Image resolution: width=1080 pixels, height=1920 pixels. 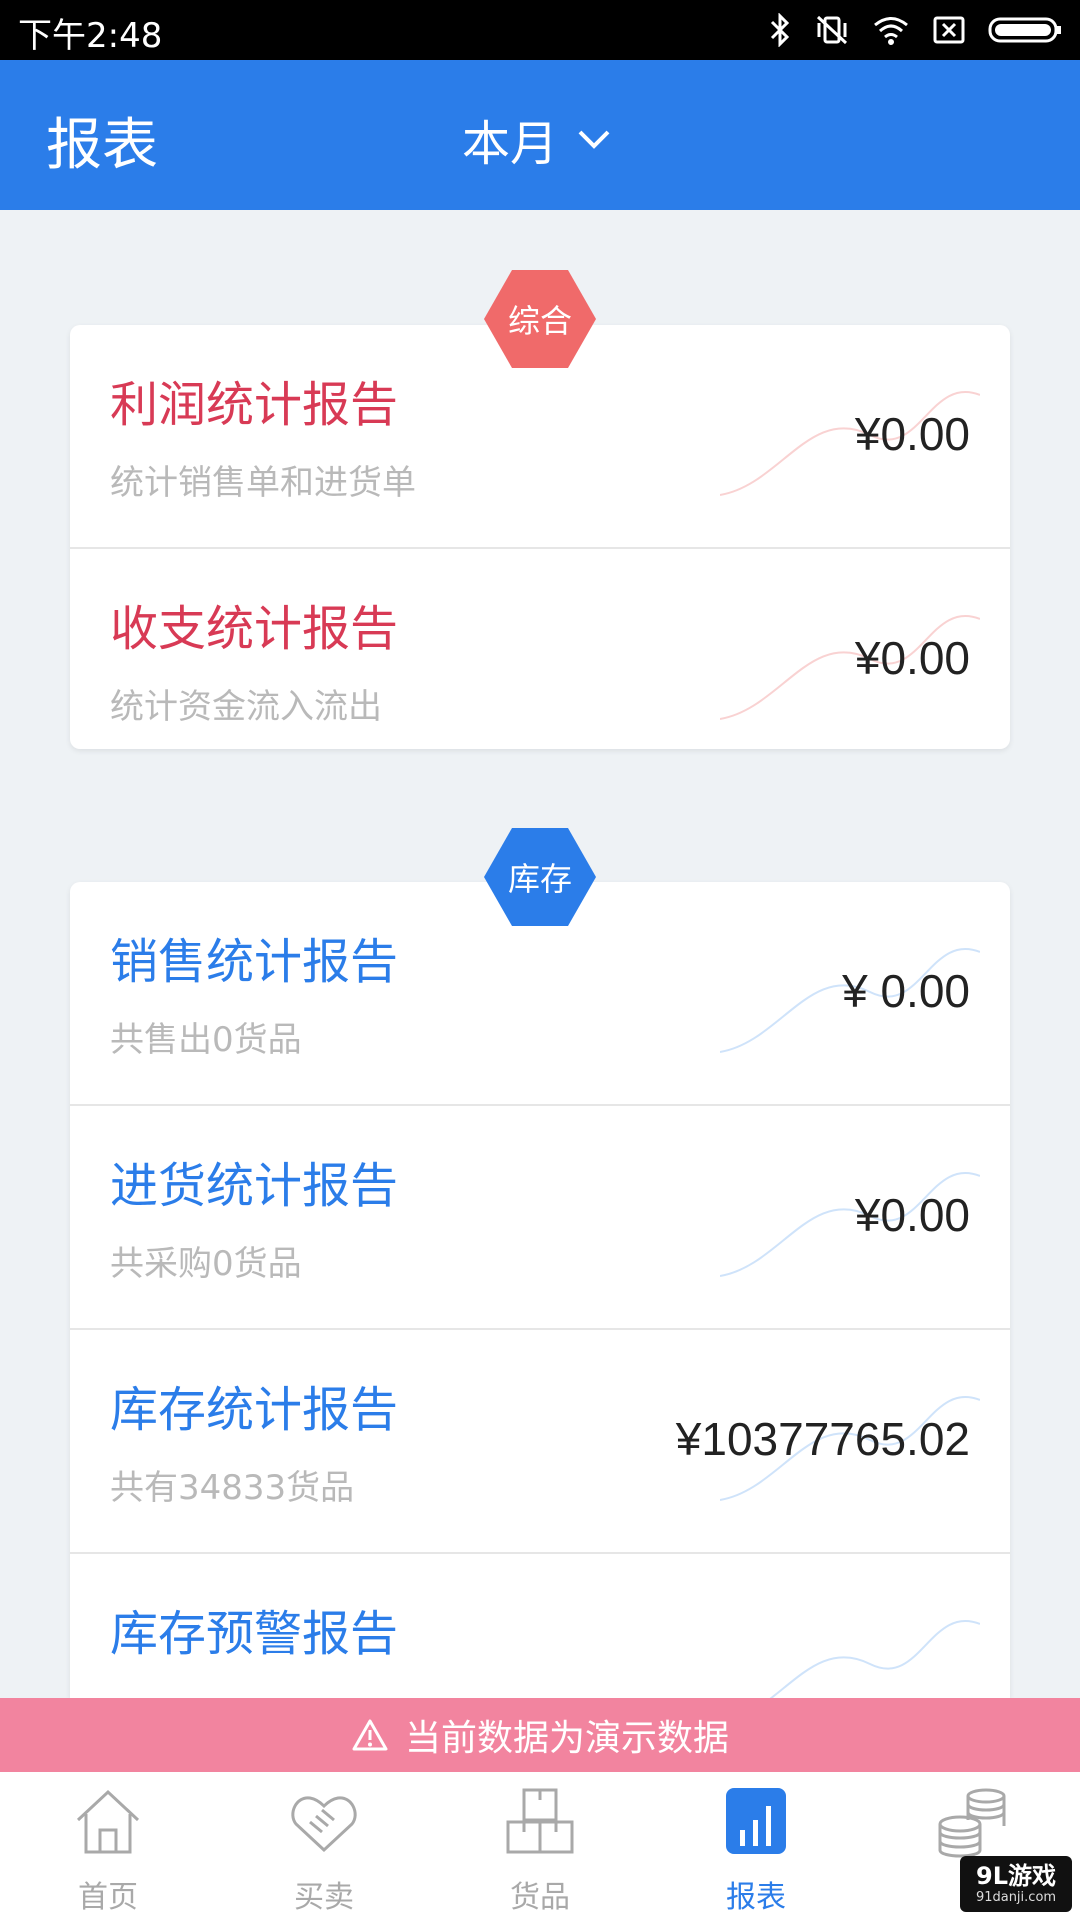 What do you see at coordinates (206, 1040) in the screenshot?
I see `report-subtitle: 共售出0货品` at bounding box center [206, 1040].